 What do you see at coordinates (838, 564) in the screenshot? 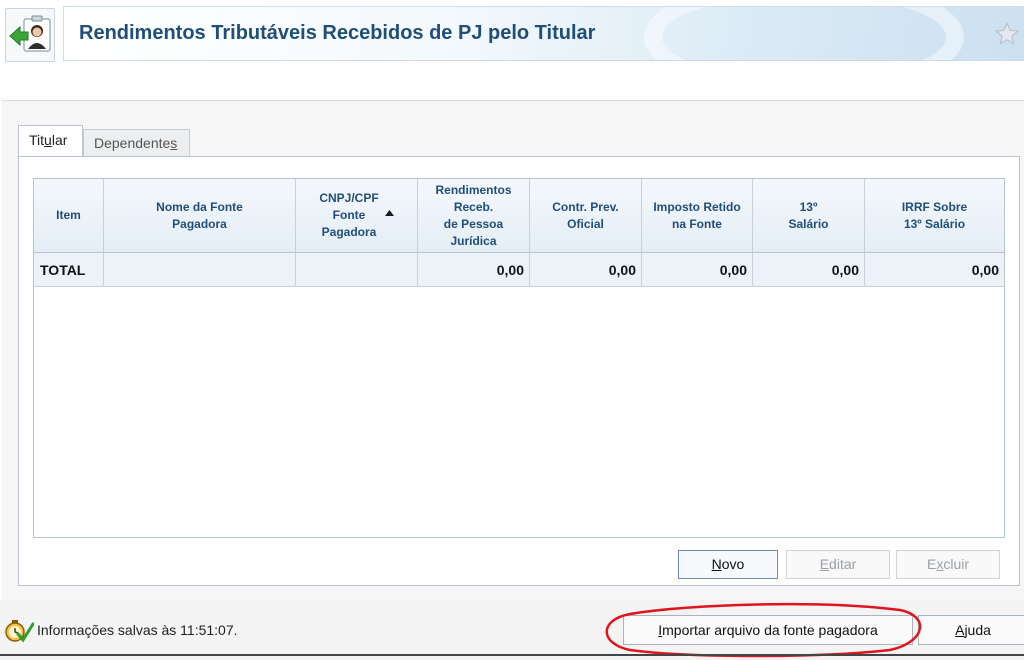
I see `editar-button: Editar` at bounding box center [838, 564].